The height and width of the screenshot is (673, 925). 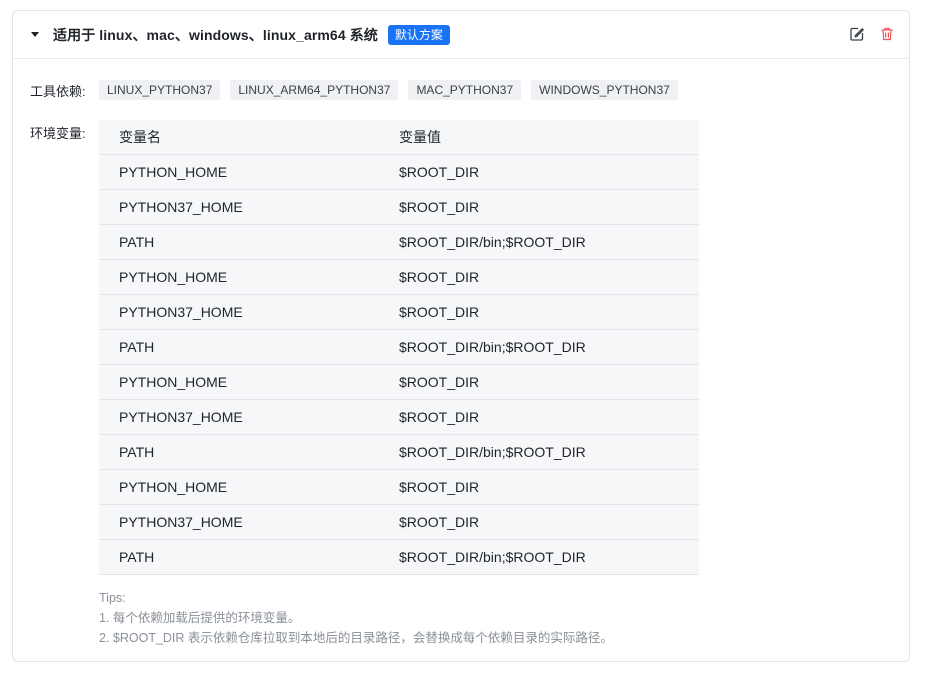 I want to click on trash-icon, so click(x=887, y=34).